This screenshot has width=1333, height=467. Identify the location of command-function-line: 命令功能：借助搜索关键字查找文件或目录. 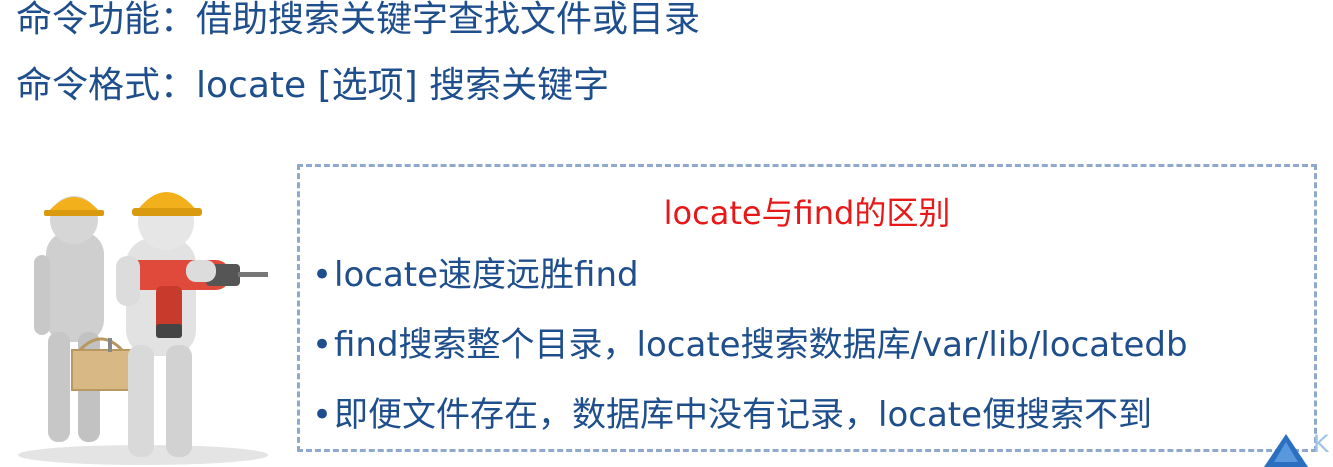
(358, 20).